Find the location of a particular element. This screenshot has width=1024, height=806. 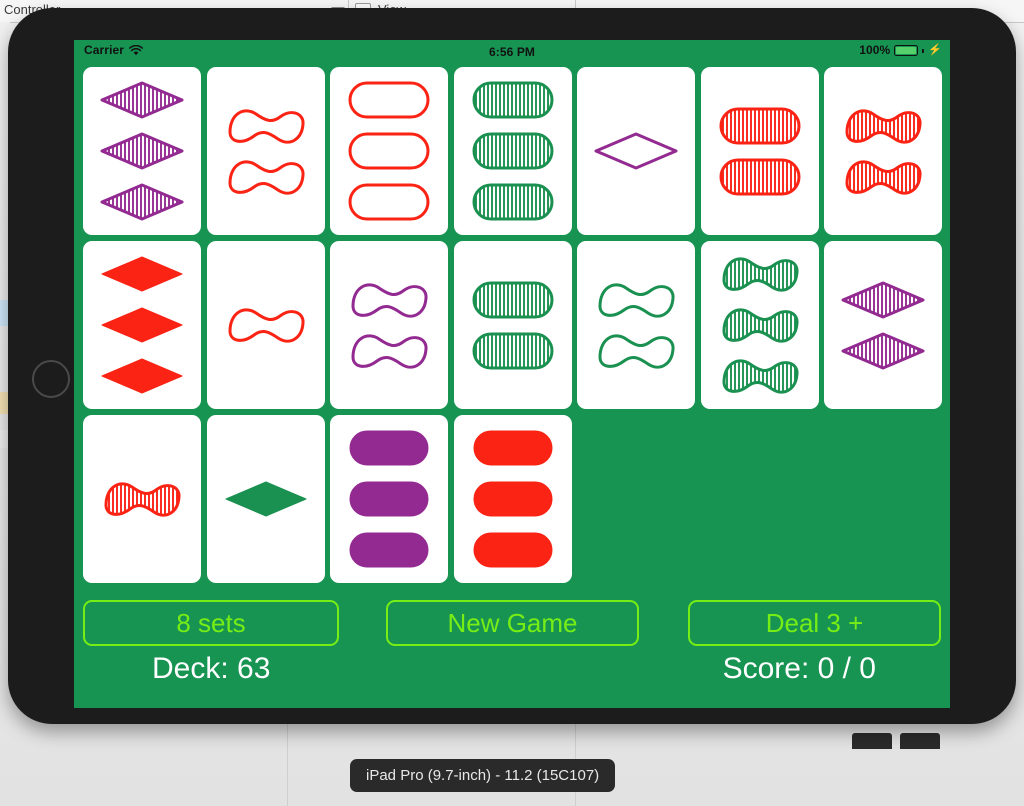

card-symbol-diamond-open is located at coordinates (636, 151).